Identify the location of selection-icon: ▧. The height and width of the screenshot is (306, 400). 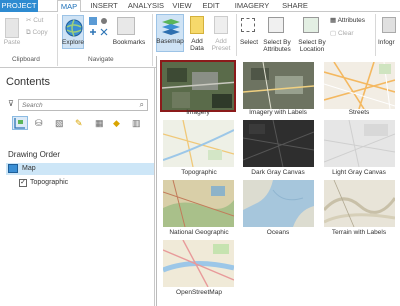
(59, 123).